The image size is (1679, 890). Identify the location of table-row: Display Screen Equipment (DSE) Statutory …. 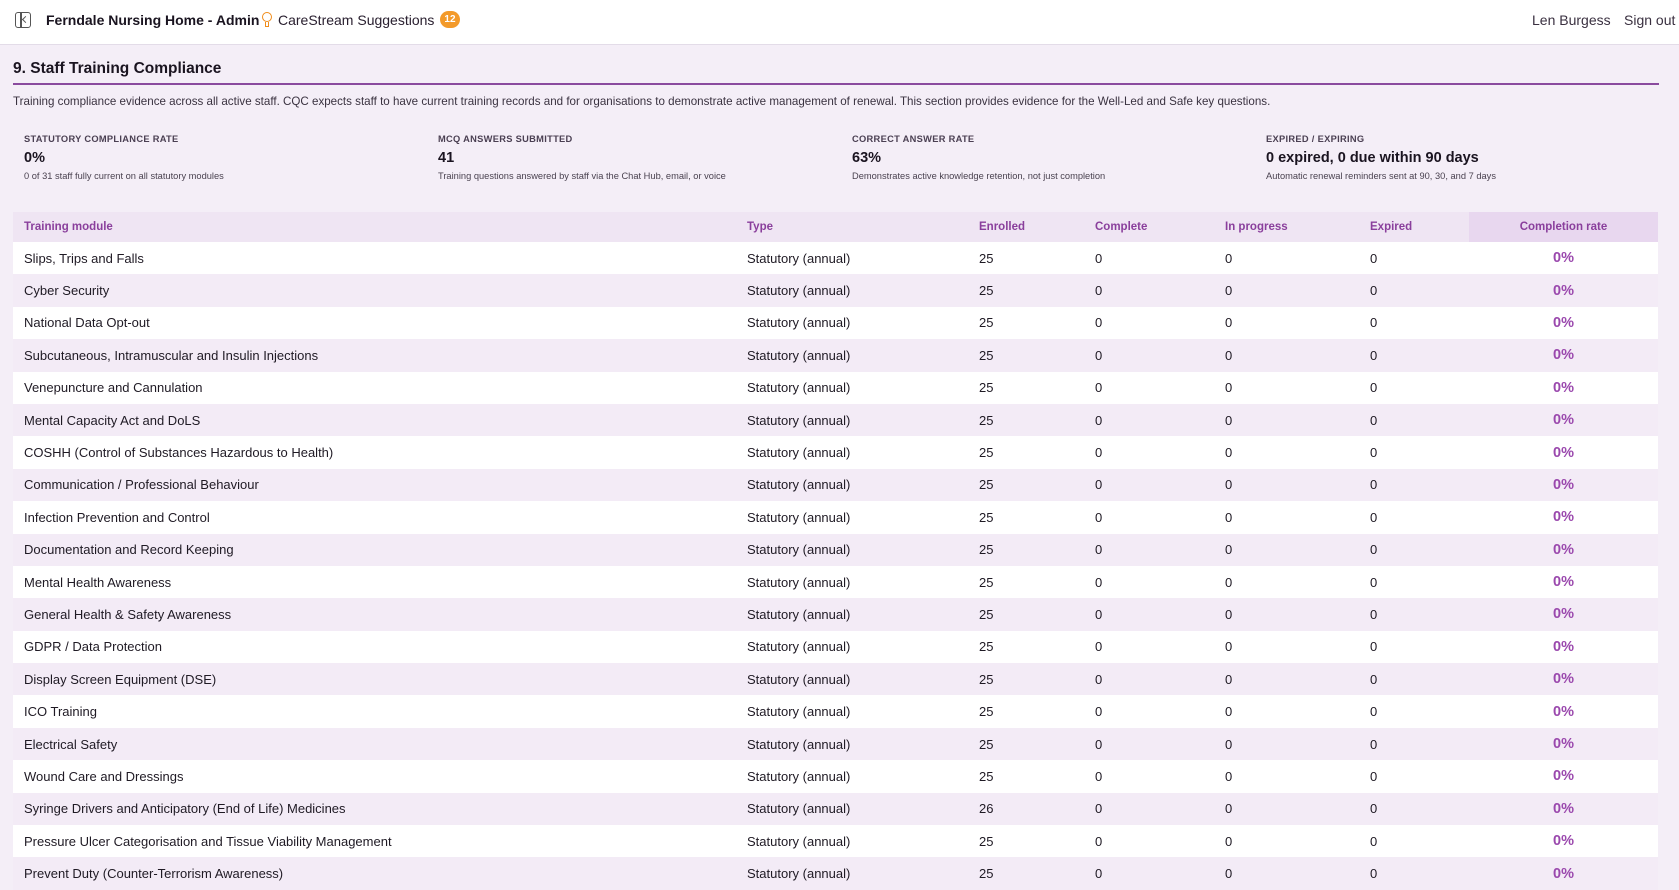
(835, 679).